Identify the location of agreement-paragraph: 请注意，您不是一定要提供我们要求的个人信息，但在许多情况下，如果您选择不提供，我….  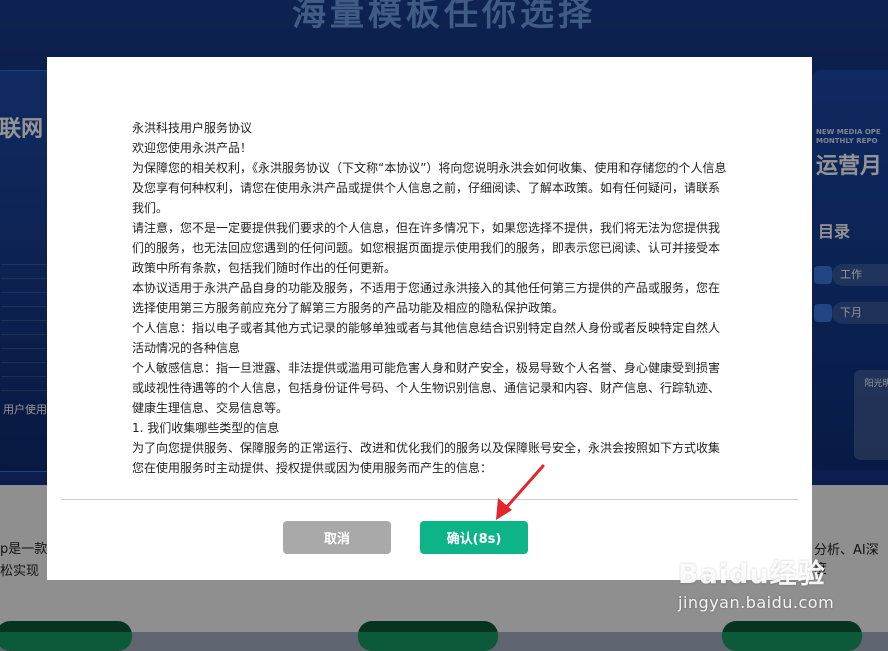
(426, 248).